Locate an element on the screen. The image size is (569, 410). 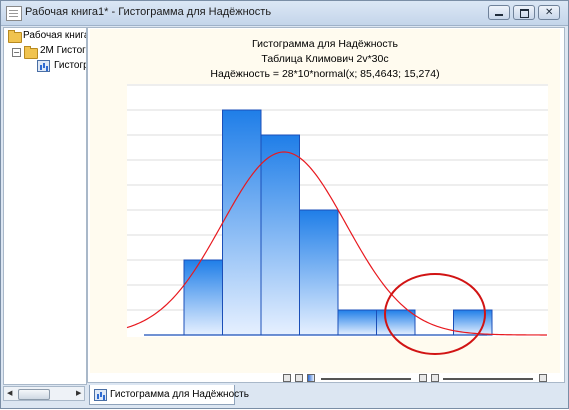
expand-icon is located at coordinates (543, 378).